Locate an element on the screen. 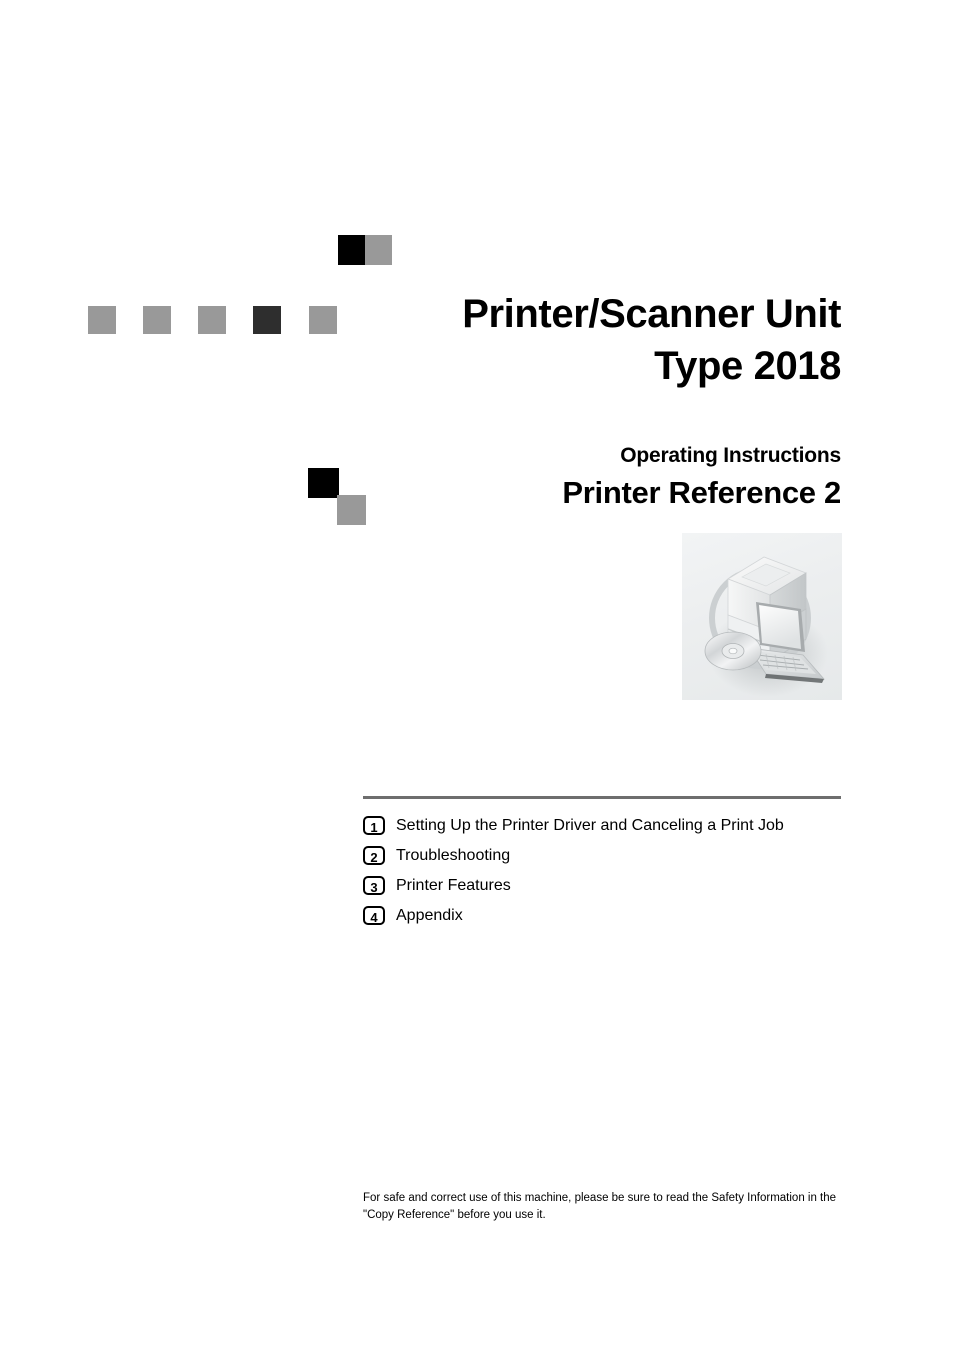 This screenshot has height=1351, width=954. safety-notice-line-2: "Copy Reference" before you use it. is located at coordinates (454, 1215).